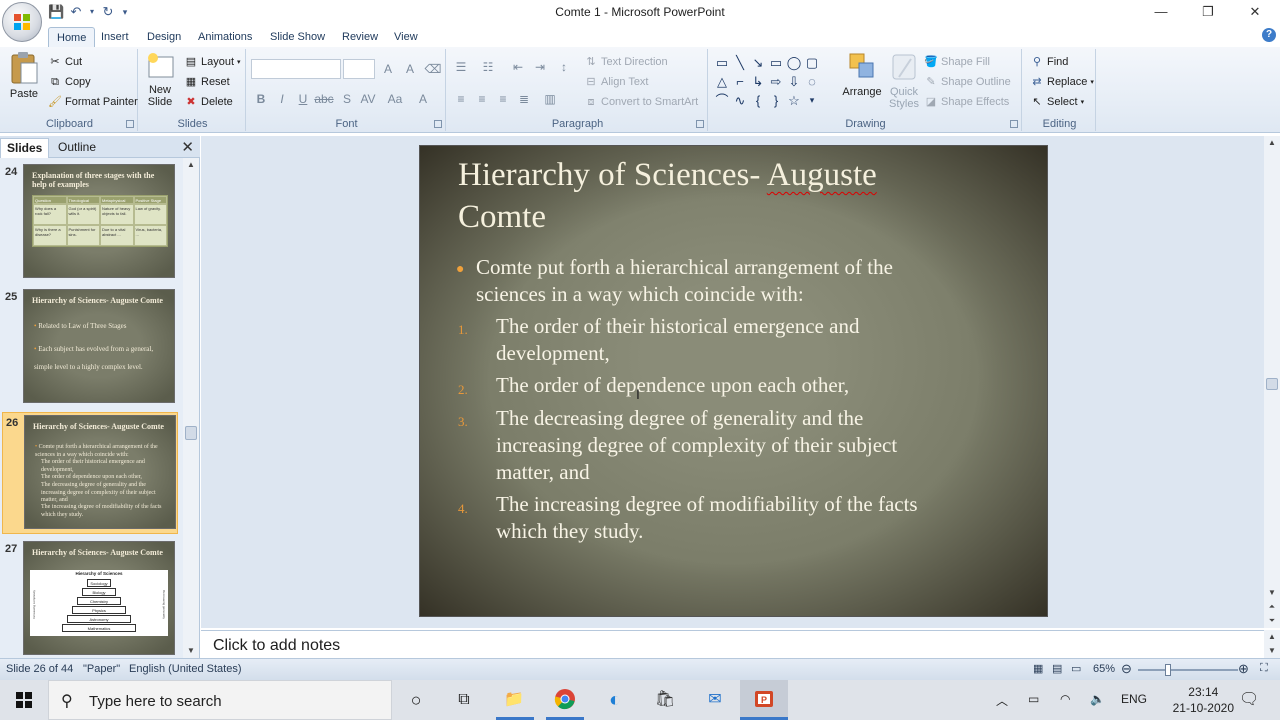 Image resolution: width=1280 pixels, height=720 pixels. I want to click on font-color-icon: A, so click(423, 99).